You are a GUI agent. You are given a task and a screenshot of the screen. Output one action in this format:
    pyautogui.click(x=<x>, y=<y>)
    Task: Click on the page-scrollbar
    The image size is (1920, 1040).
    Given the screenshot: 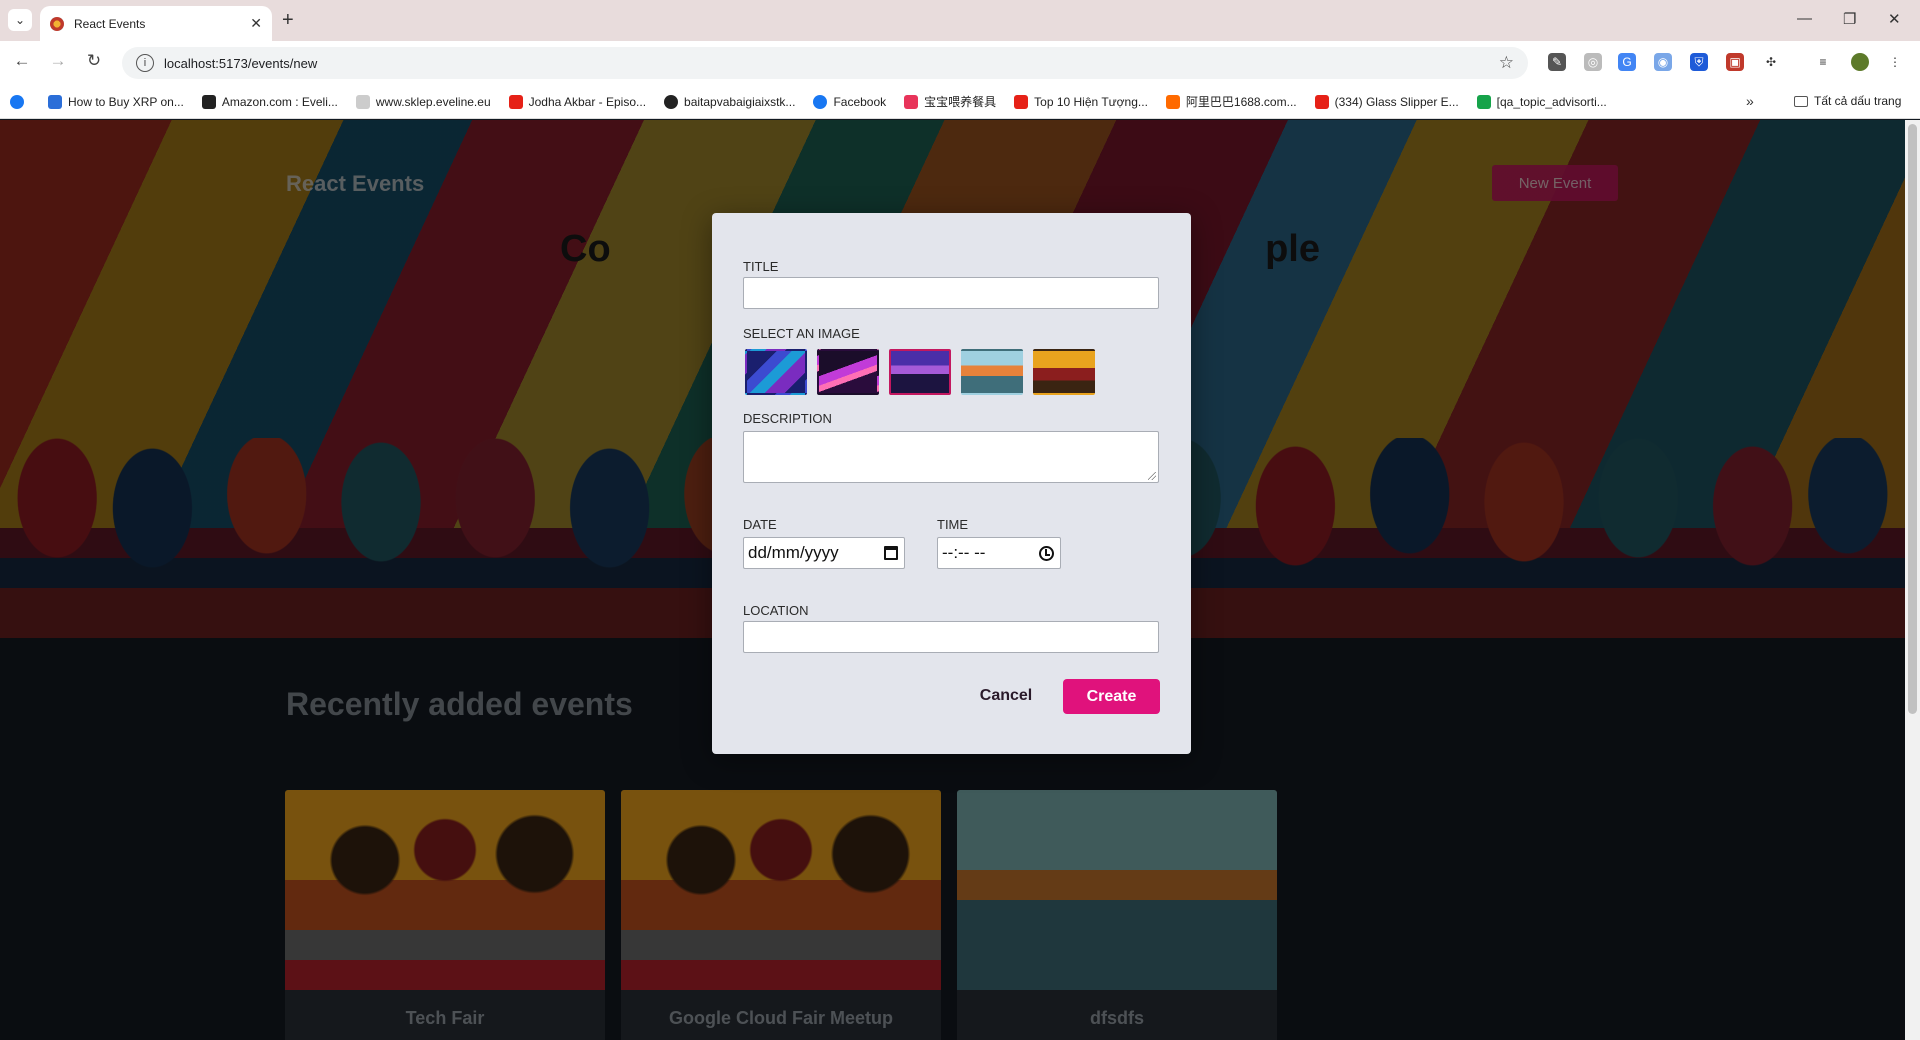 What is the action you would take?
    pyautogui.click(x=1912, y=580)
    